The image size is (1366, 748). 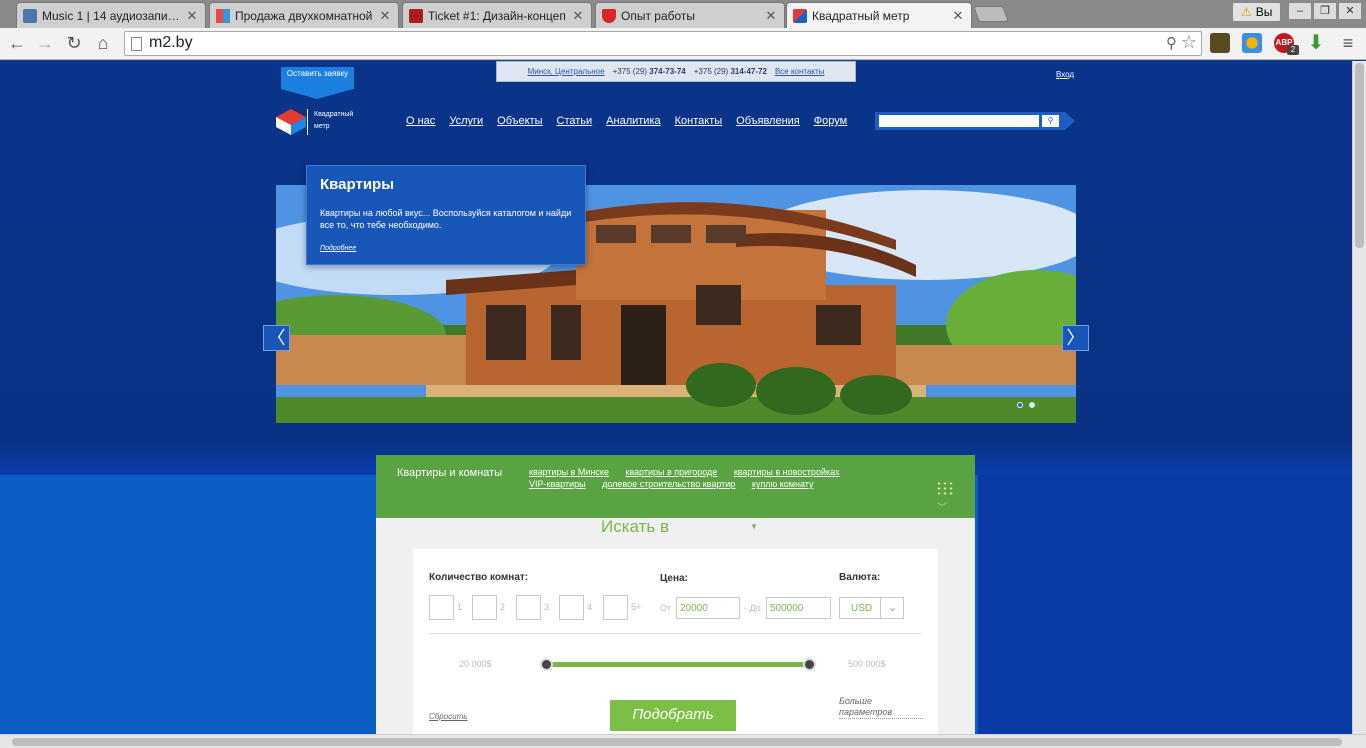 What do you see at coordinates (942, 506) in the screenshot?
I see `chevron-down-icon: ﹀` at bounding box center [942, 506].